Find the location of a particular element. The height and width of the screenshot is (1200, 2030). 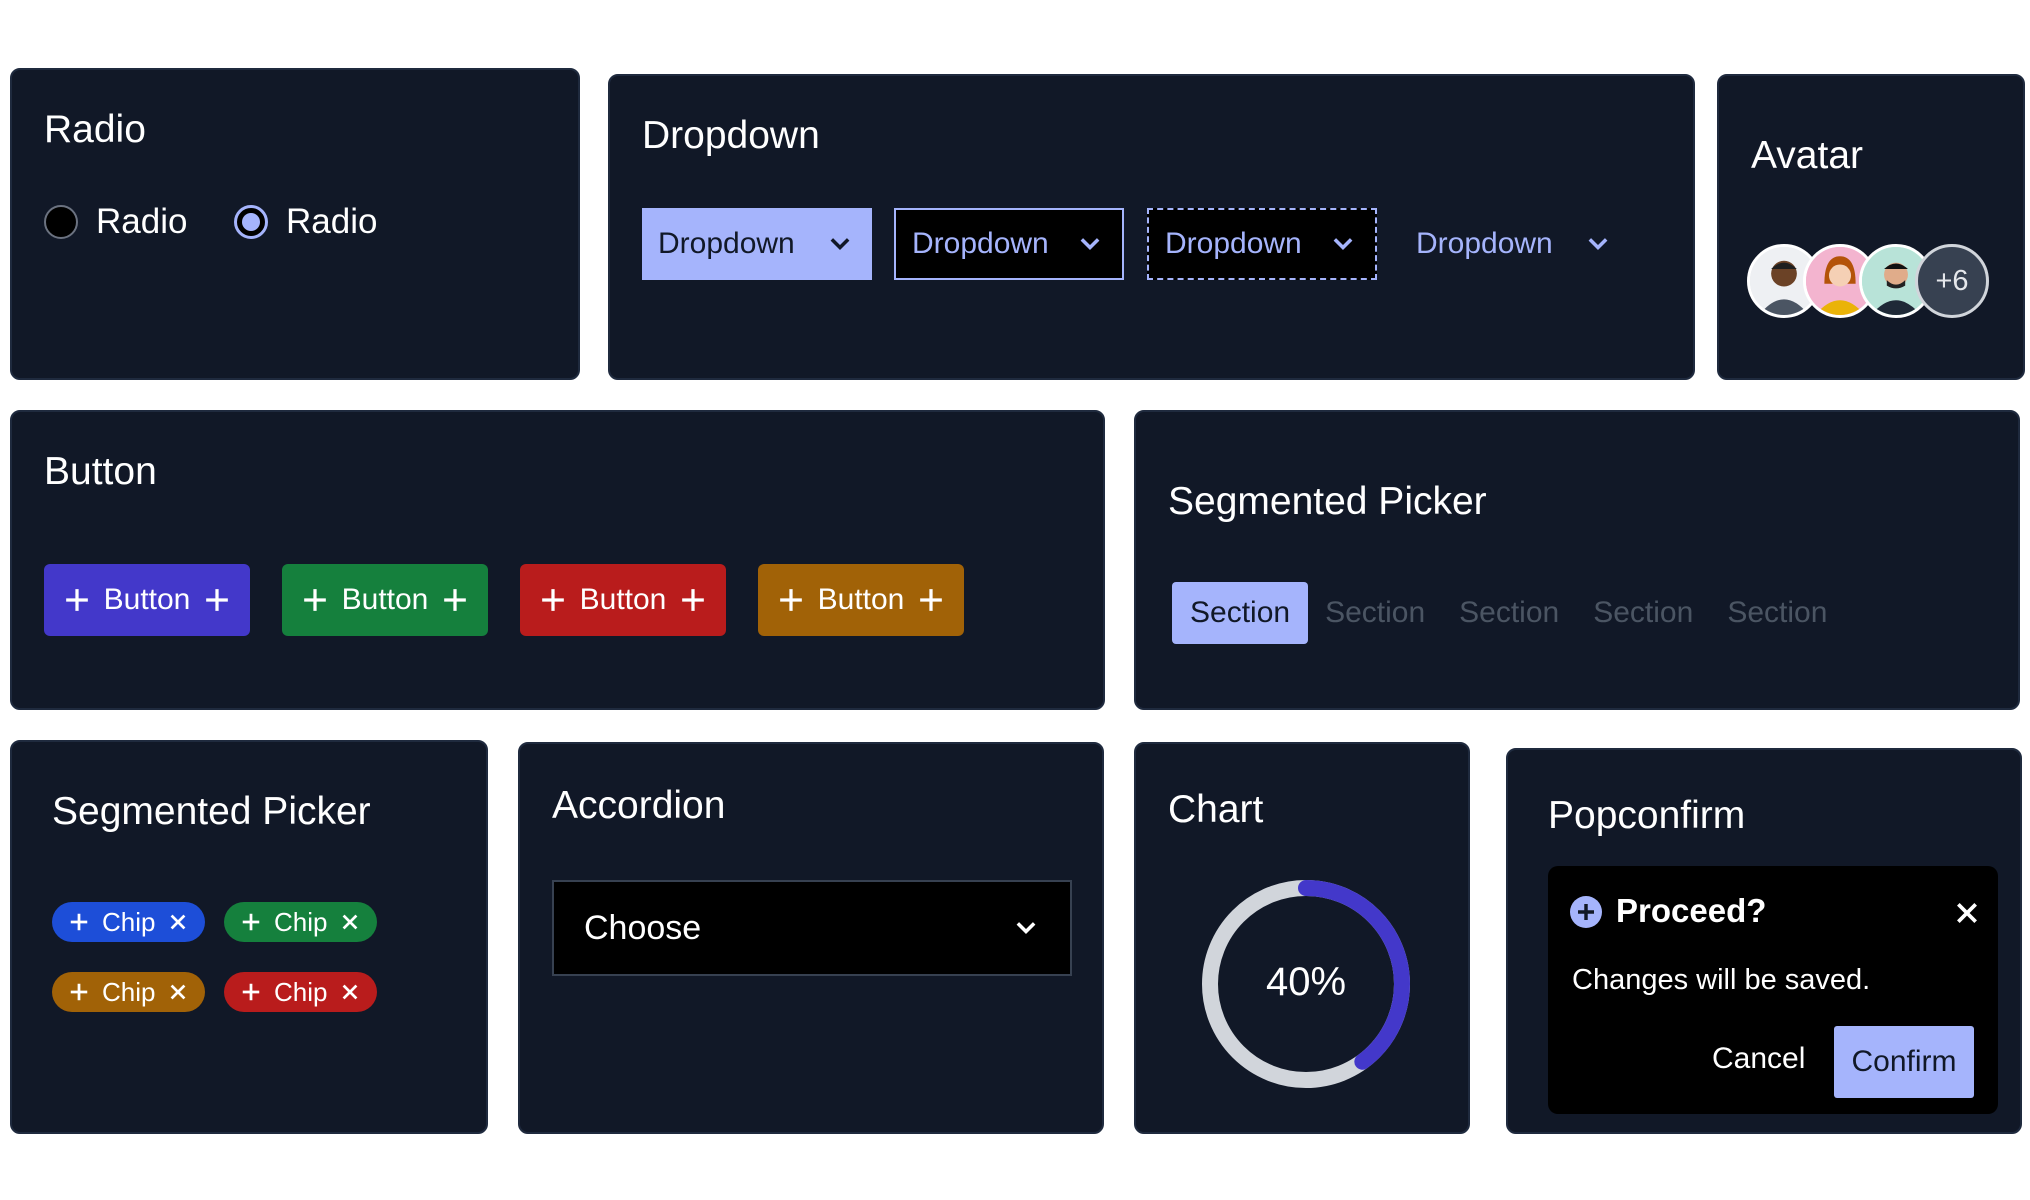

accordion-select-label: Choose is located at coordinates (643, 927).